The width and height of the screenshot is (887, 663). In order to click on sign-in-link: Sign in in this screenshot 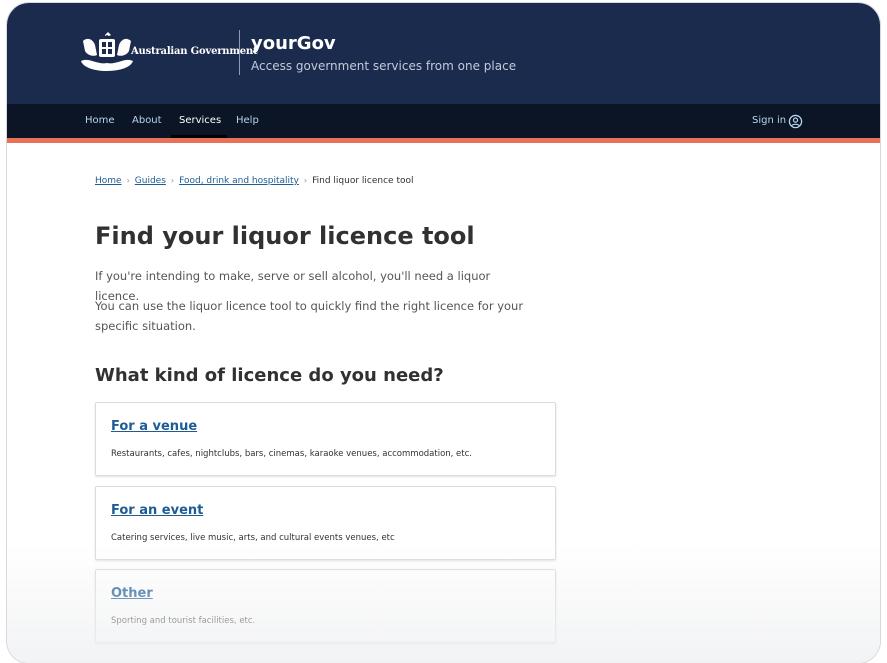, I will do `click(769, 121)`.